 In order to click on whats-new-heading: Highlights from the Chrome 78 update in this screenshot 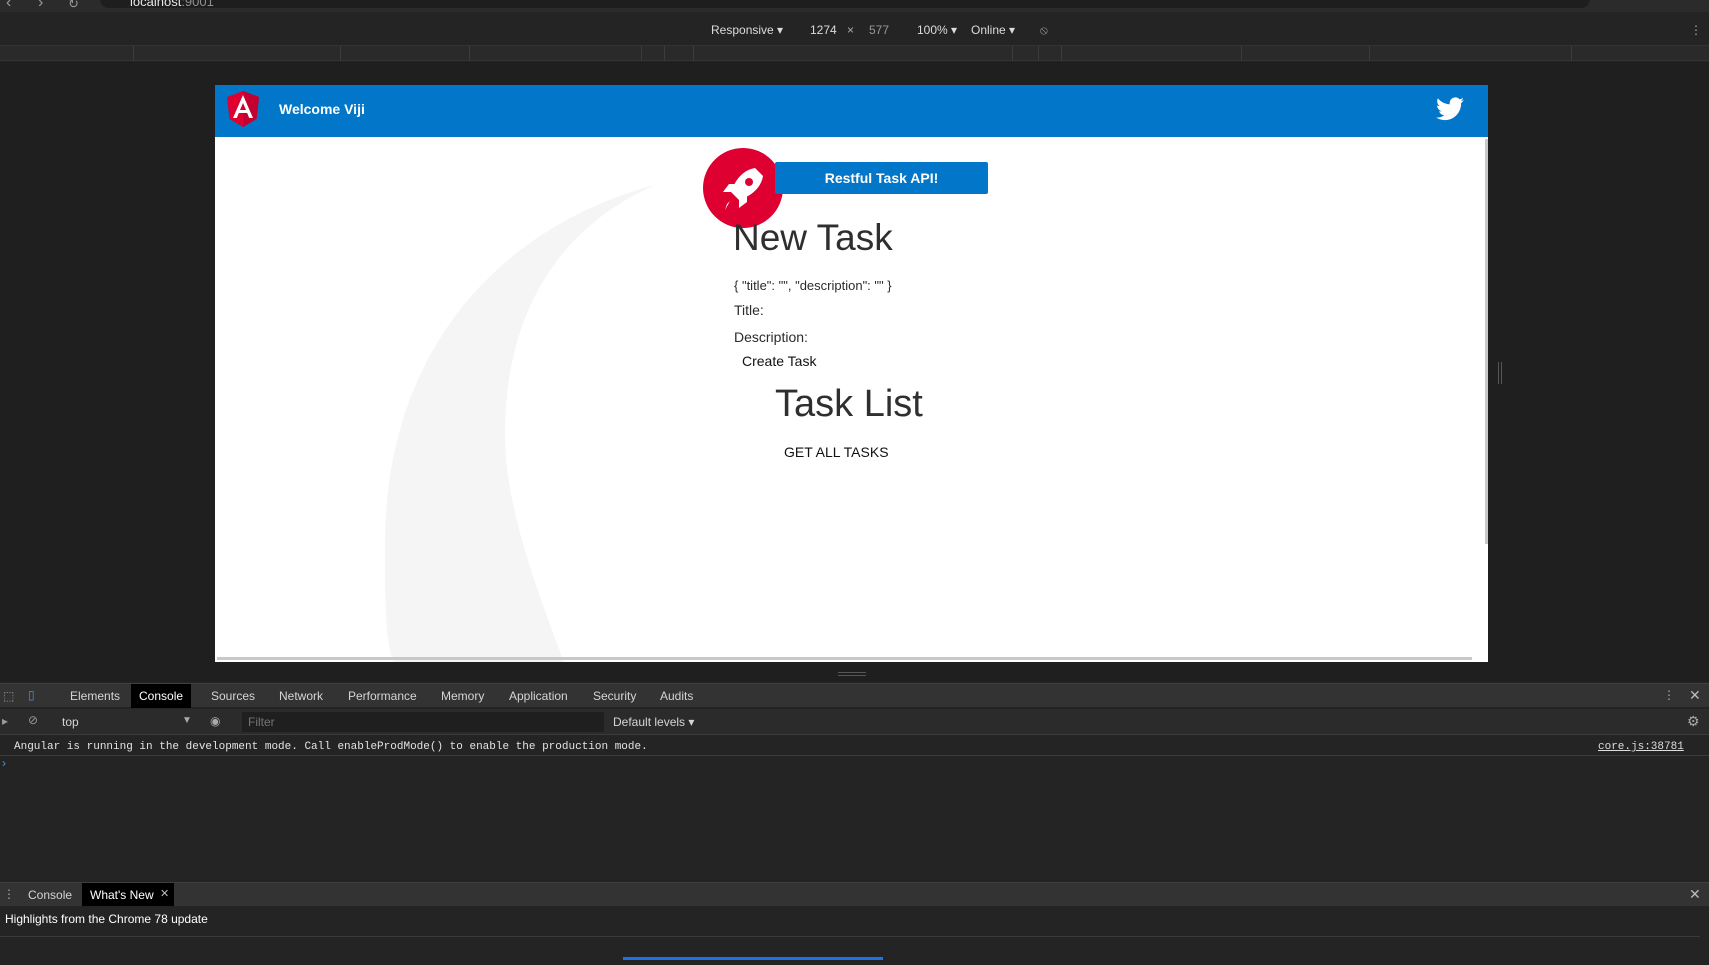, I will do `click(106, 919)`.